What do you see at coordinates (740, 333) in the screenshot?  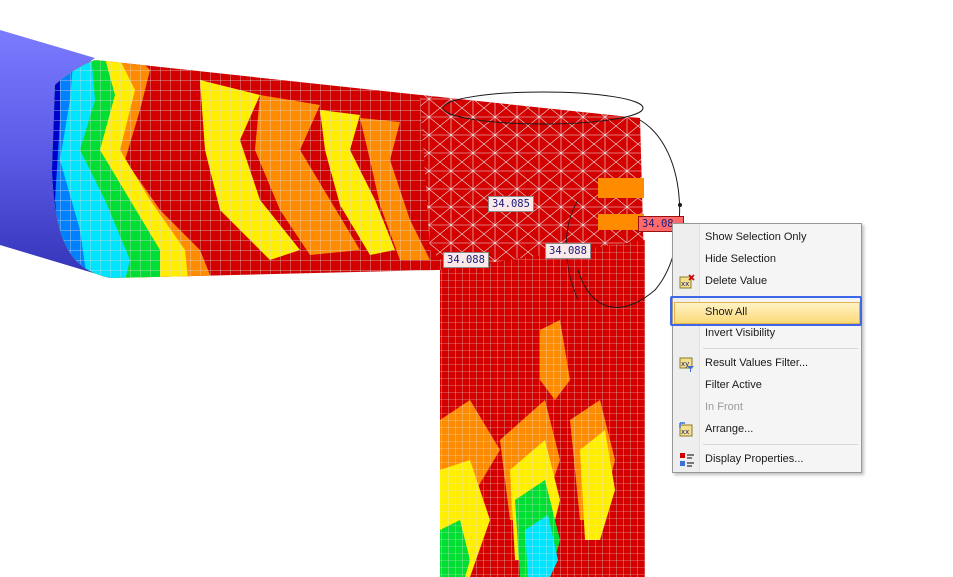 I see `menu-item-label: Invert Visibility` at bounding box center [740, 333].